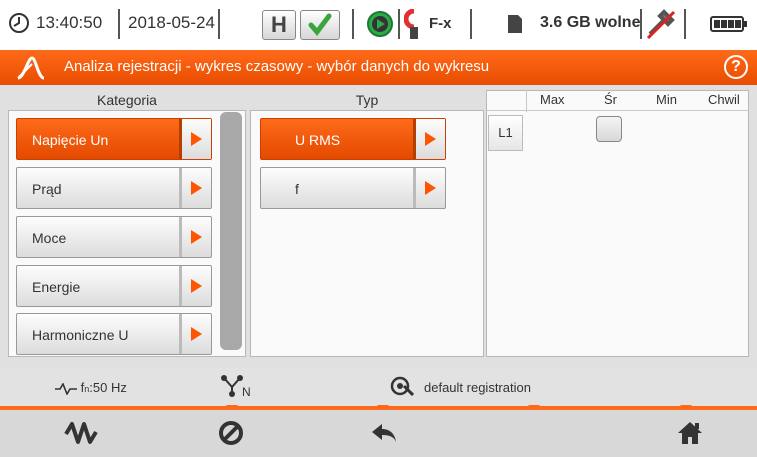 This screenshot has height=457, width=757. I want to click on waveform-icon, so click(81, 433).